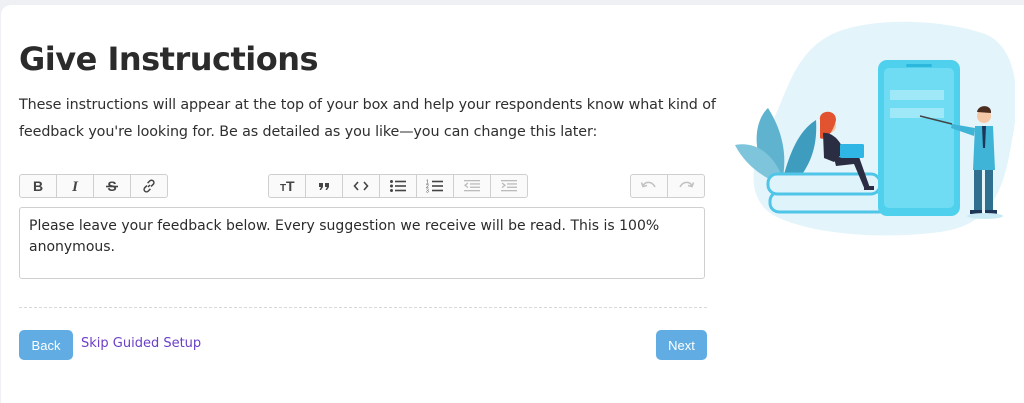 The width and height of the screenshot is (1024, 403). I want to click on format-toolbar-group: B I S, so click(93, 186).